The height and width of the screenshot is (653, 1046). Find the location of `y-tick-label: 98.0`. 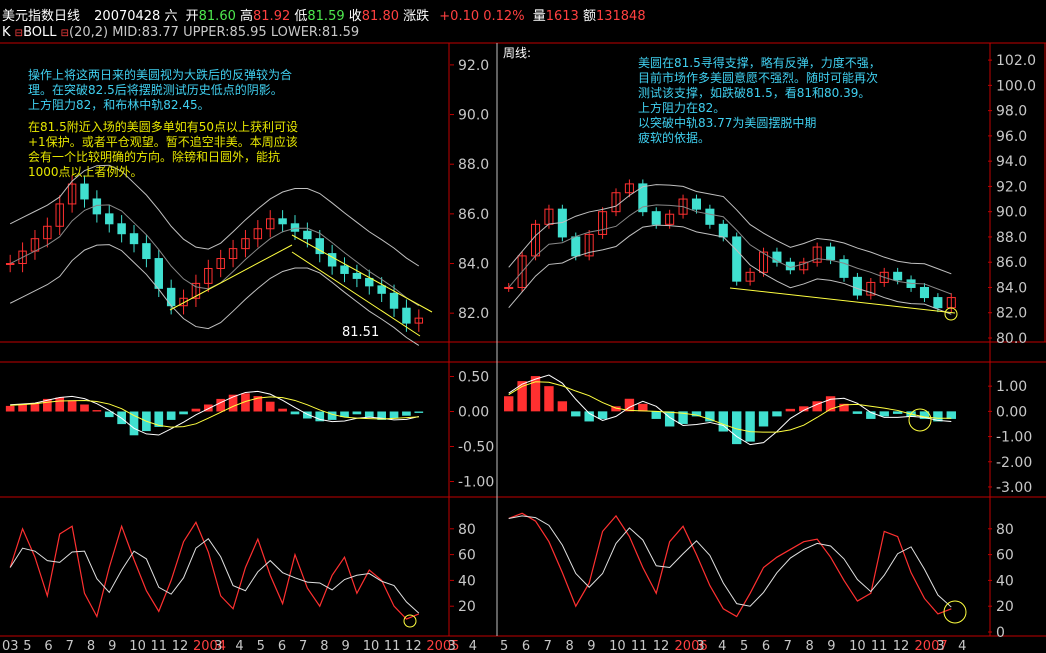

y-tick-label: 98.0 is located at coordinates (1011, 112).